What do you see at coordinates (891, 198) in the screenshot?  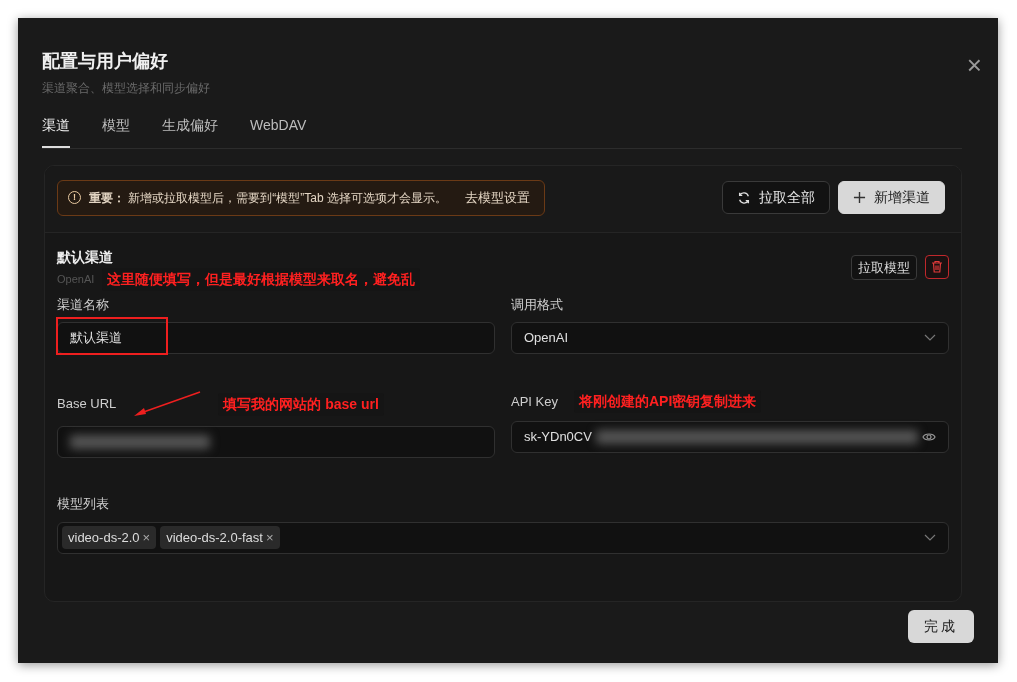 I see `add-channel-button: 新增渠道` at bounding box center [891, 198].